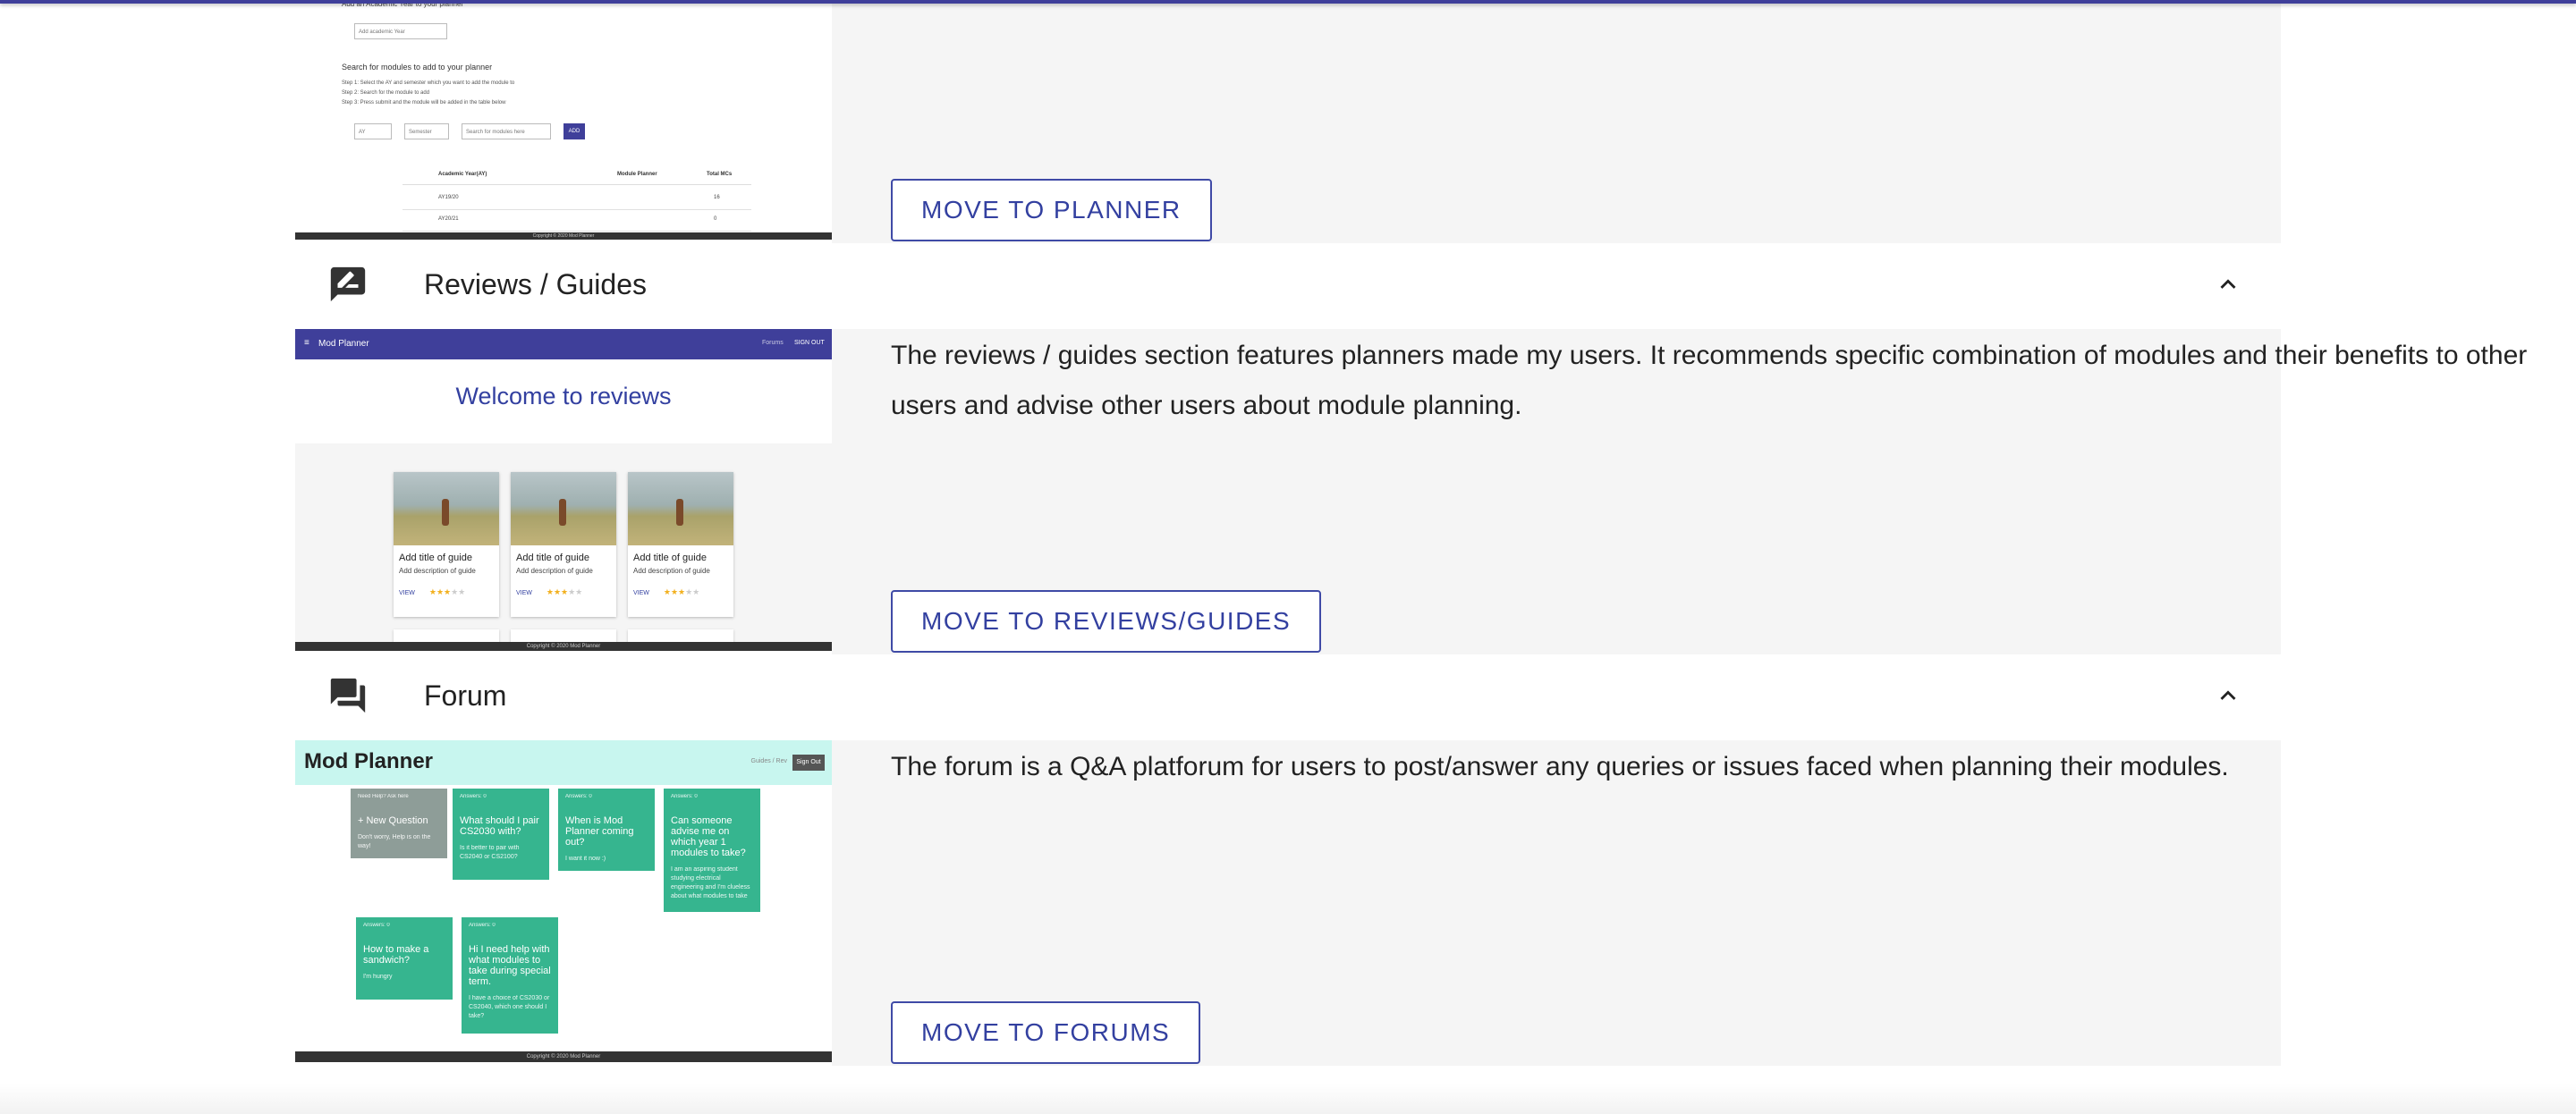 The width and height of the screenshot is (2576, 1114). I want to click on reviews-app-name: Mod Planner, so click(343, 344).